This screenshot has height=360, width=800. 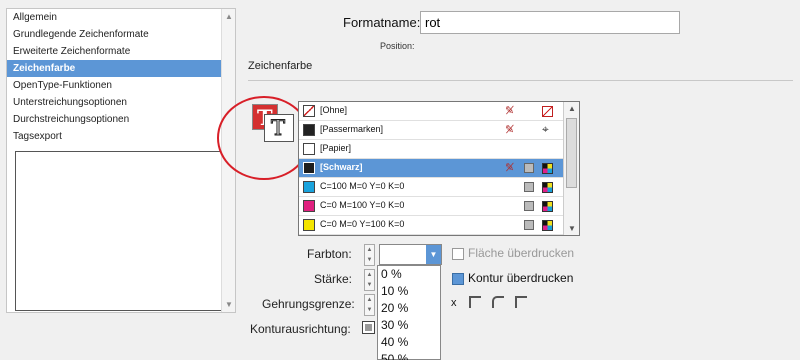 I want to click on category-item-zeichenfarbe: Zeichenfarbe, so click(x=121, y=68).